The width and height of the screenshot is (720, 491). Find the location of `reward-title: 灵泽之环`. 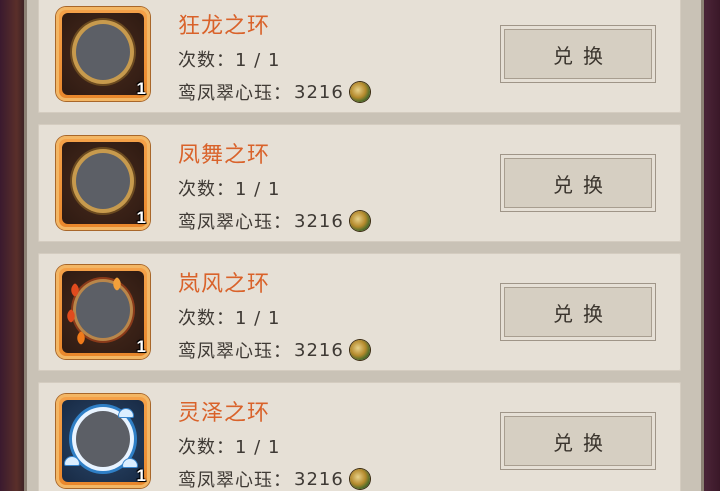

reward-title: 灵泽之环 is located at coordinates (224, 413).